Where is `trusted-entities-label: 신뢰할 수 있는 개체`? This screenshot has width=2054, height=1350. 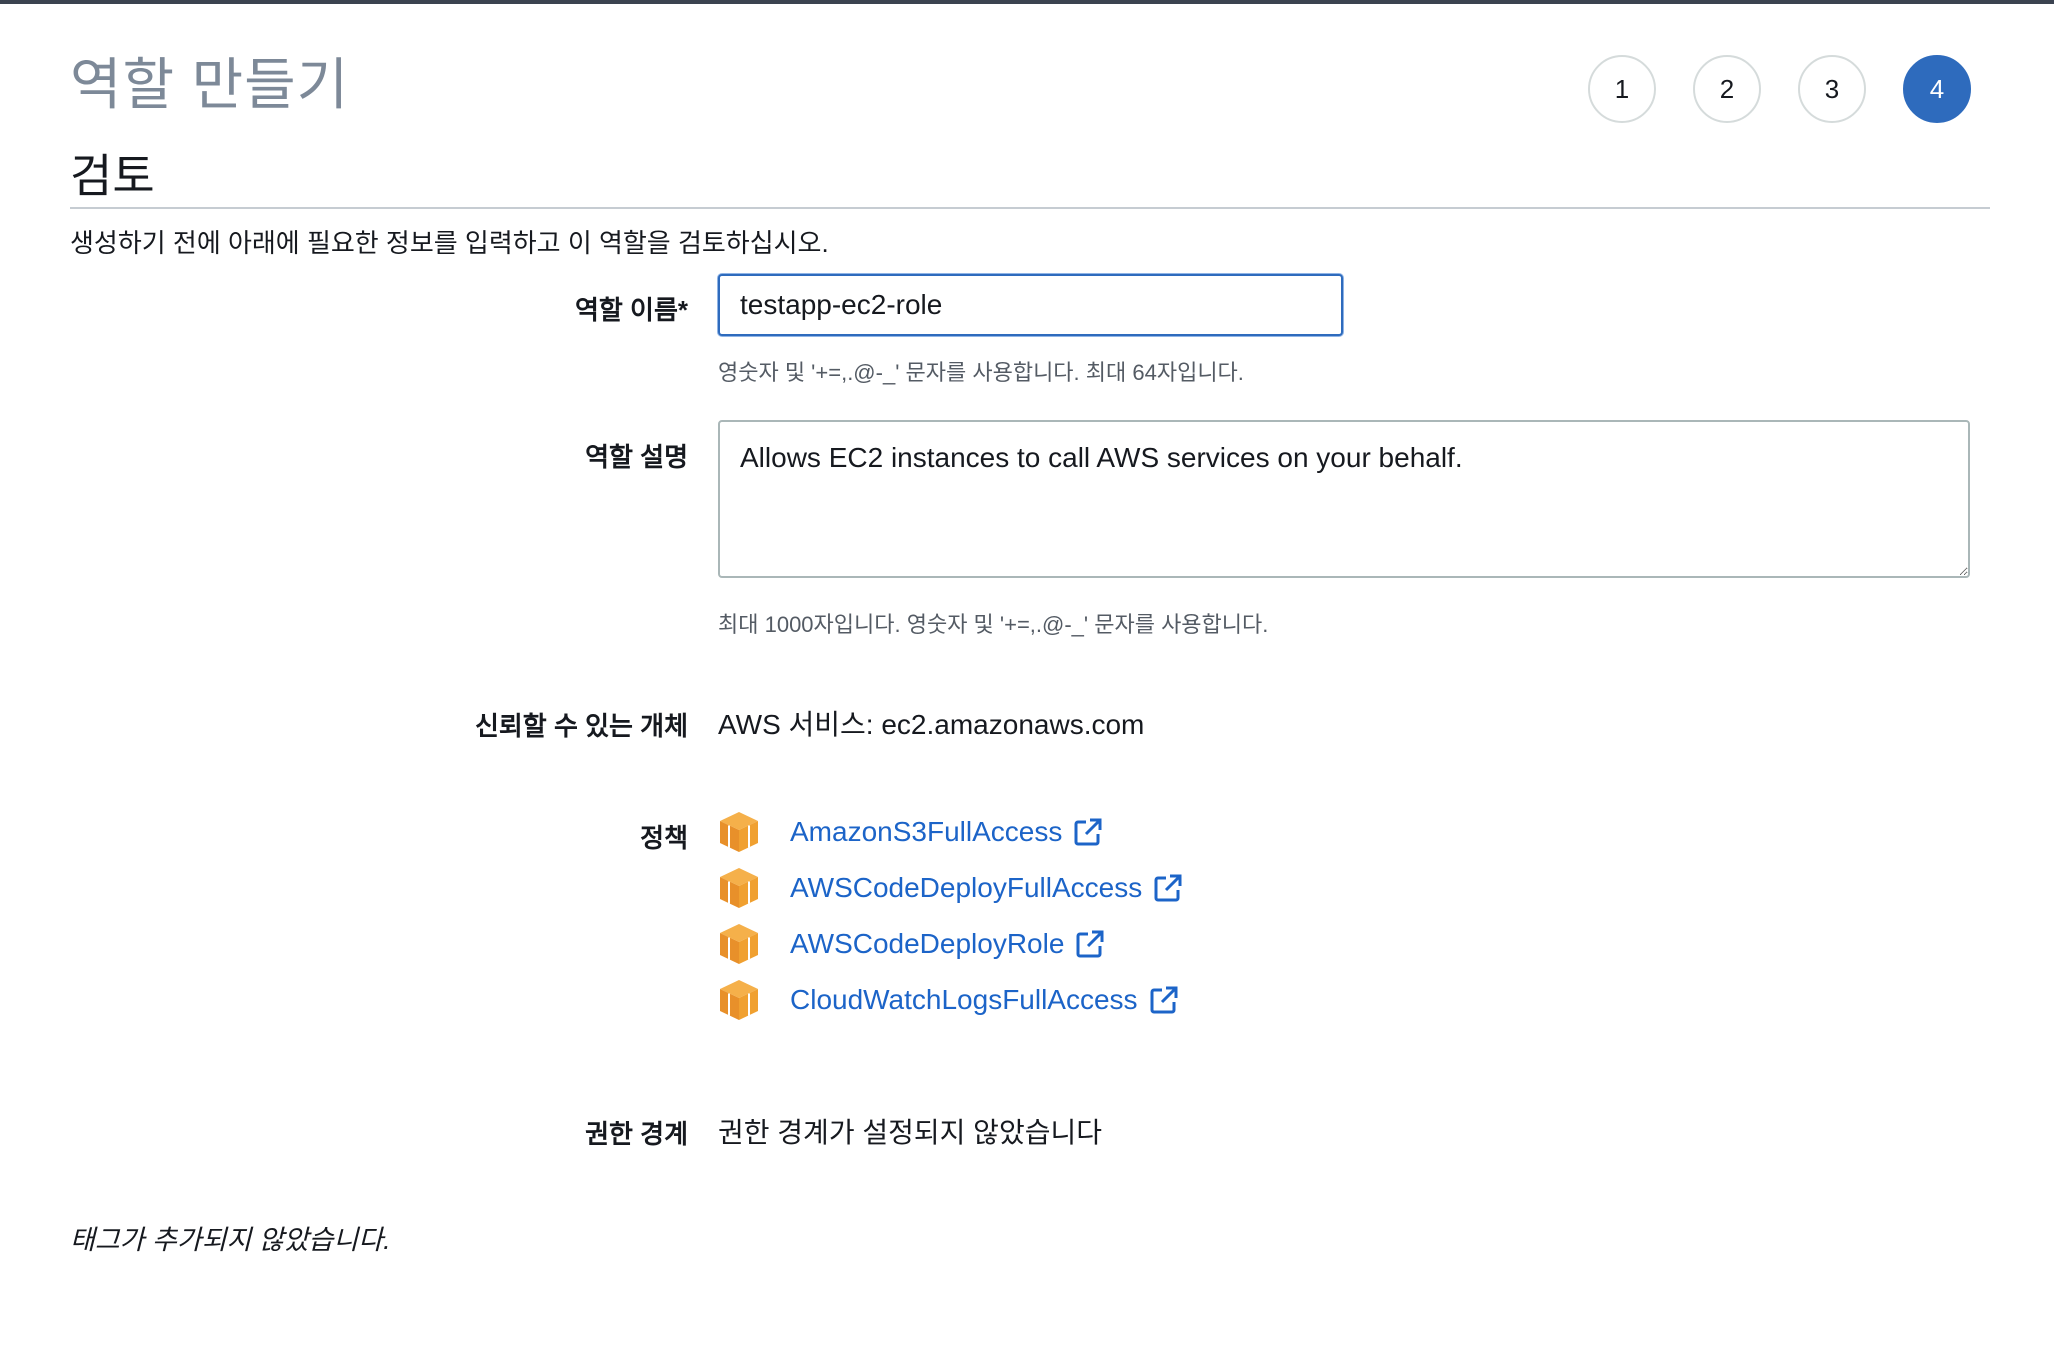 trusted-entities-label: 신뢰할 수 있는 개체 is located at coordinates (581, 726).